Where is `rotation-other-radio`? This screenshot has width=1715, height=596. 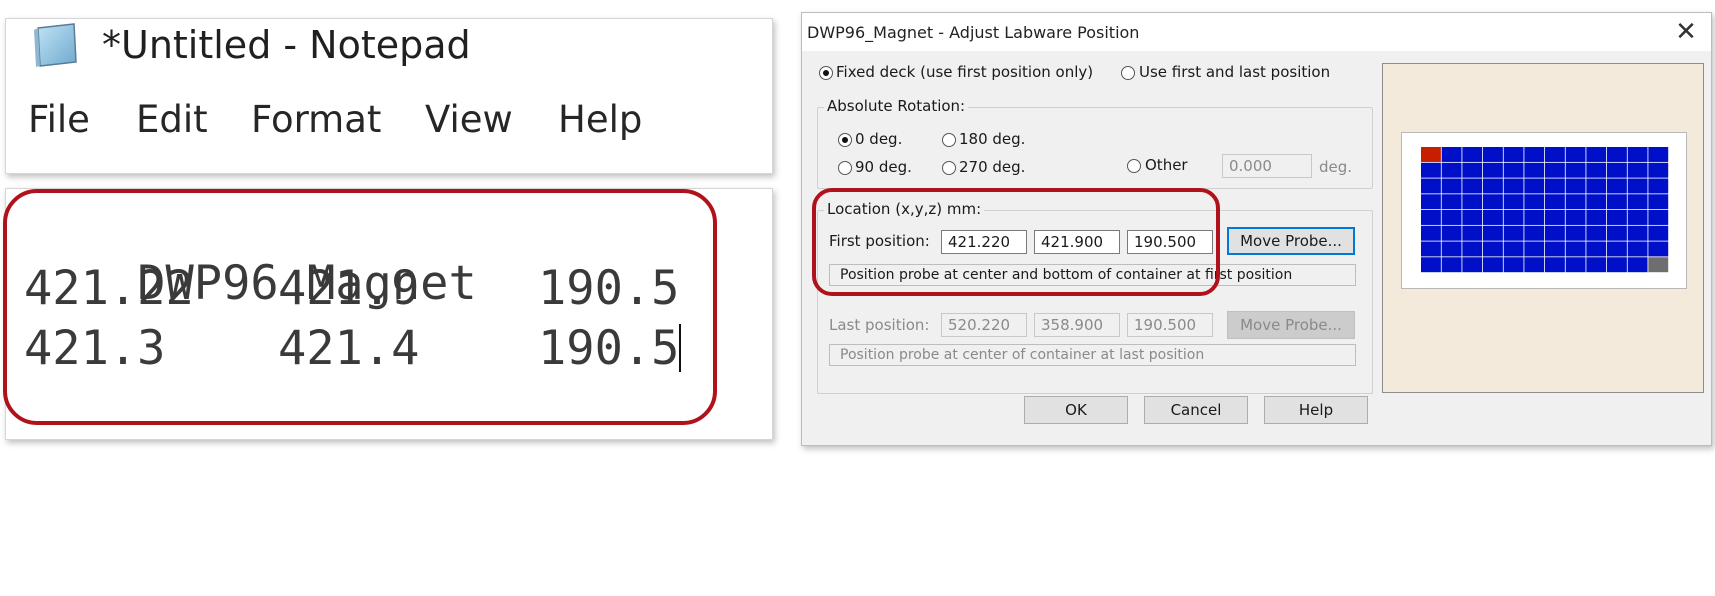 rotation-other-radio is located at coordinates (1134, 166).